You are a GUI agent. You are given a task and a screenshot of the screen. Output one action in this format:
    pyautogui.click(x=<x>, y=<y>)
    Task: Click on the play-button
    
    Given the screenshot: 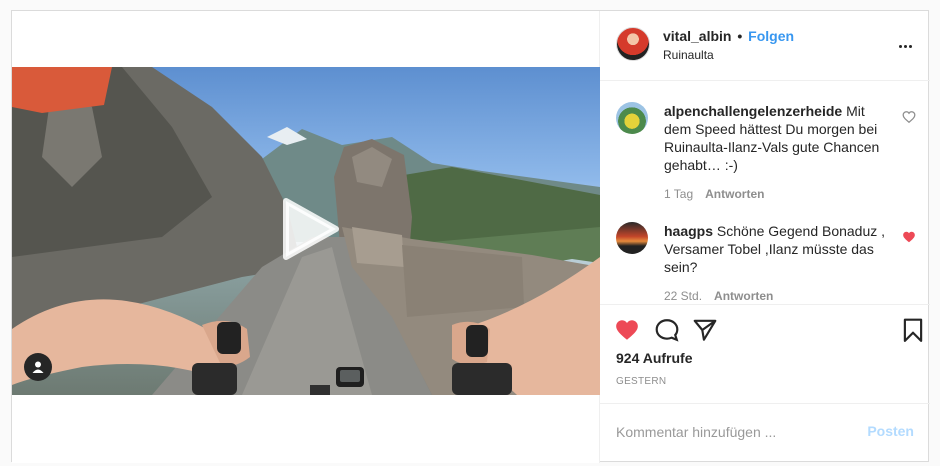 What is the action you would take?
    pyautogui.click(x=310, y=229)
    